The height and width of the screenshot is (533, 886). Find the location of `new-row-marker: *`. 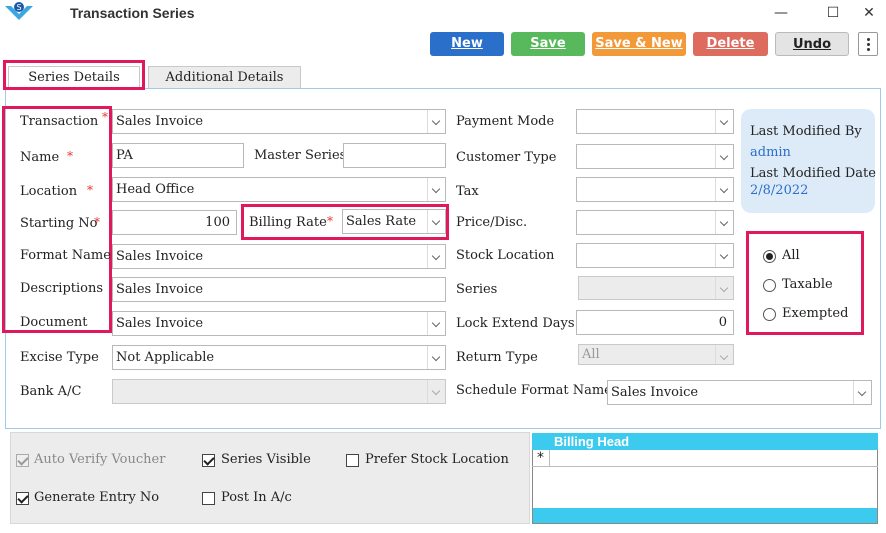

new-row-marker: * is located at coordinates (541, 458).